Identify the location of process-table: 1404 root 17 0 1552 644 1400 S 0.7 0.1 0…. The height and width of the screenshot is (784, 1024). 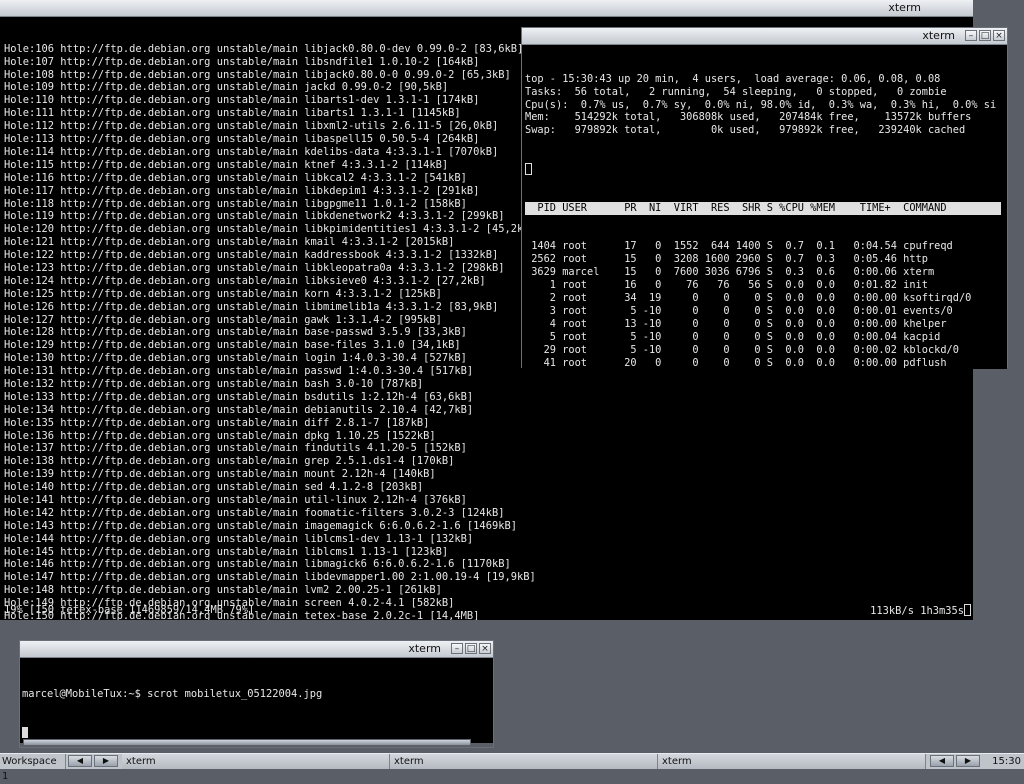
(766, 304).